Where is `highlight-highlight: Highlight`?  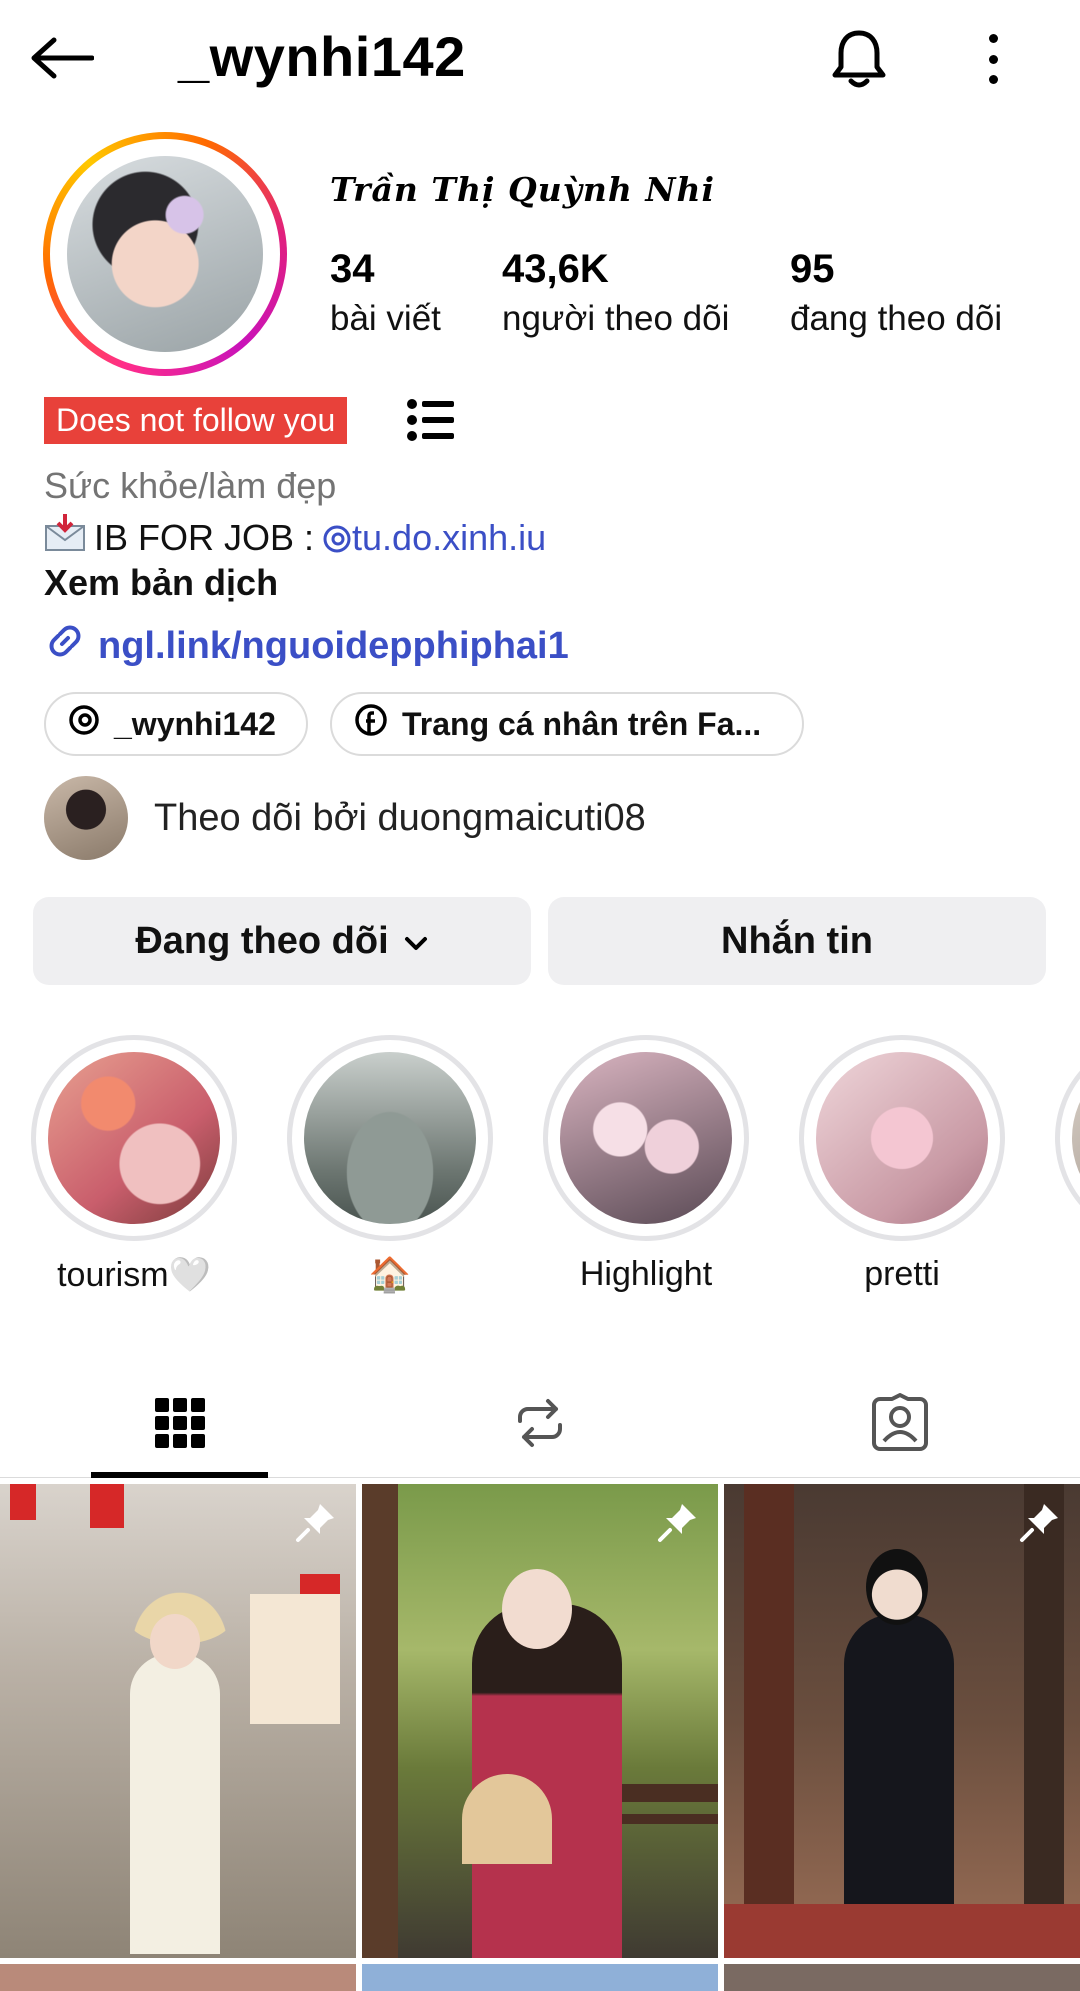 highlight-highlight: Highlight is located at coordinates (646, 1164).